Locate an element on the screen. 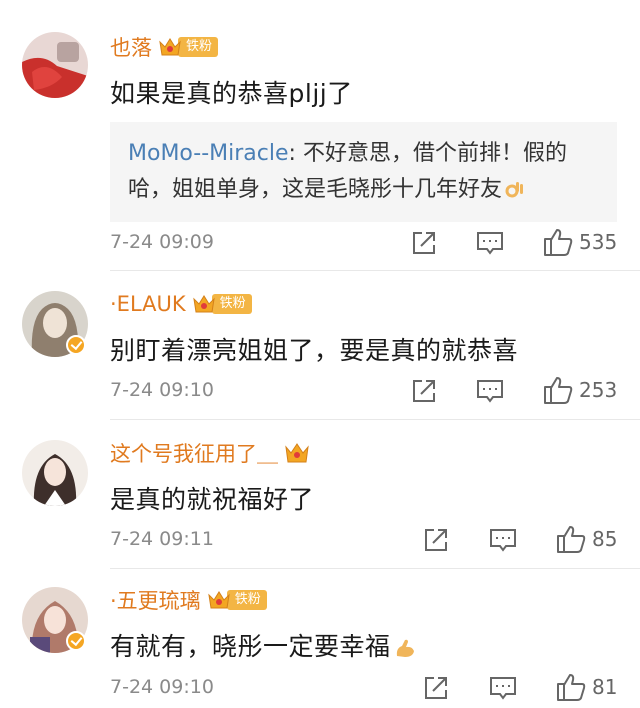 The image size is (640, 708). like-button: 81 is located at coordinates (586, 687).